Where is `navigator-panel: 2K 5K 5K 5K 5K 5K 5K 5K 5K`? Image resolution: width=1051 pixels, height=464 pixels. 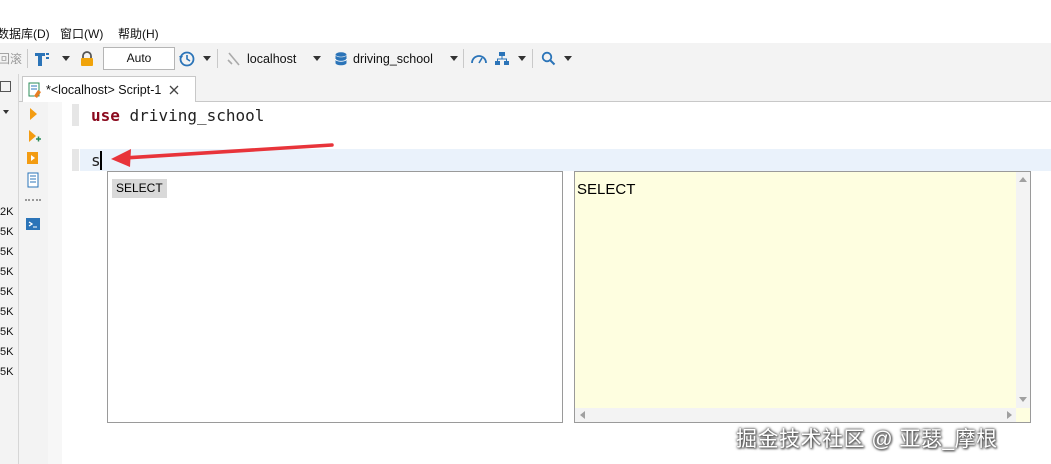 navigator-panel: 2K 5K 5K 5K 5K 5K 5K 5K 5K is located at coordinates (9, 269).